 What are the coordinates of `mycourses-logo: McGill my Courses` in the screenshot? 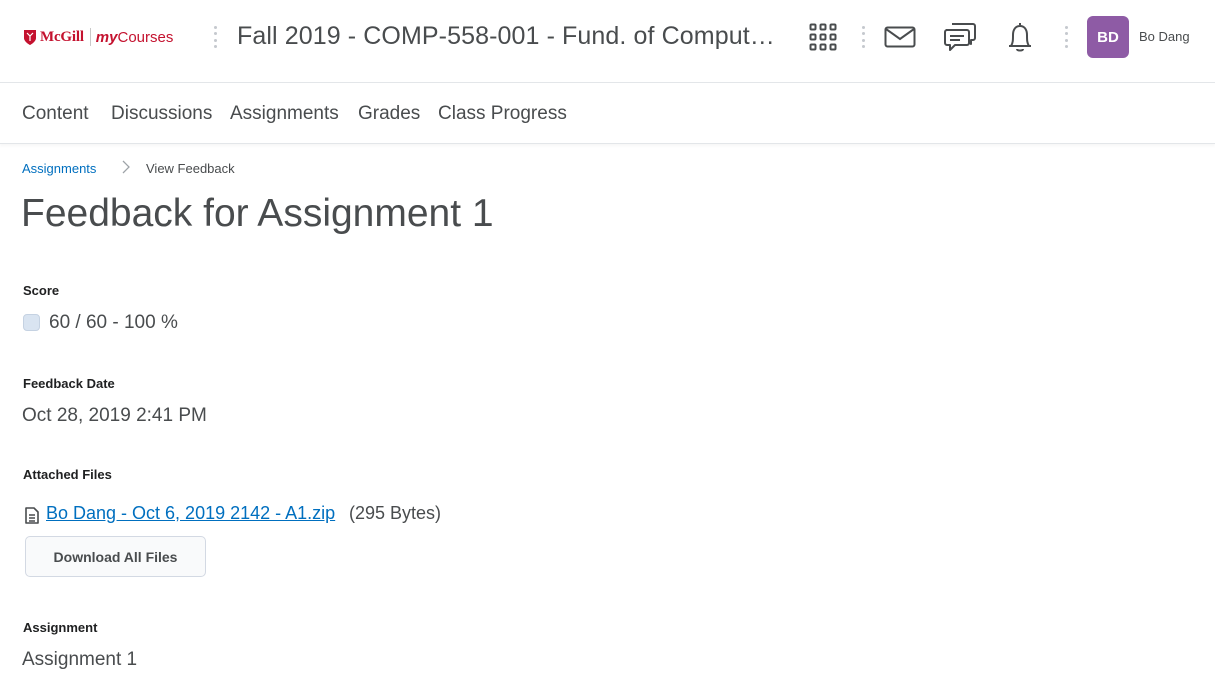 It's located at (98, 37).